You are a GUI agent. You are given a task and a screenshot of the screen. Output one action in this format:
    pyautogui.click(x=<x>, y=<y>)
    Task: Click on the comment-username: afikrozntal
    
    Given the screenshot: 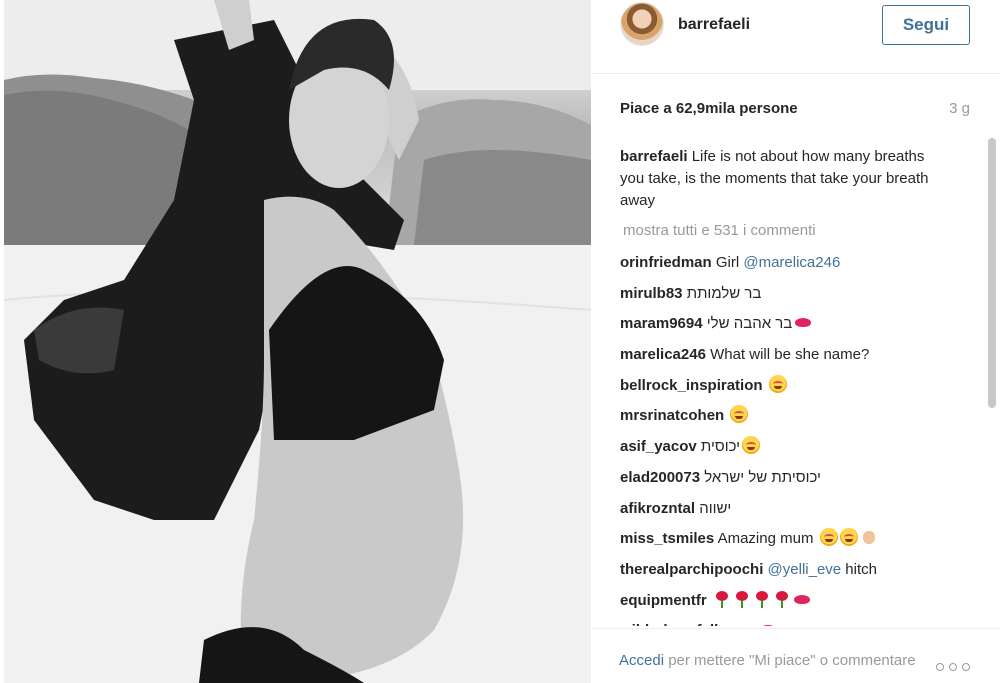 What is the action you would take?
    pyautogui.click(x=657, y=508)
    